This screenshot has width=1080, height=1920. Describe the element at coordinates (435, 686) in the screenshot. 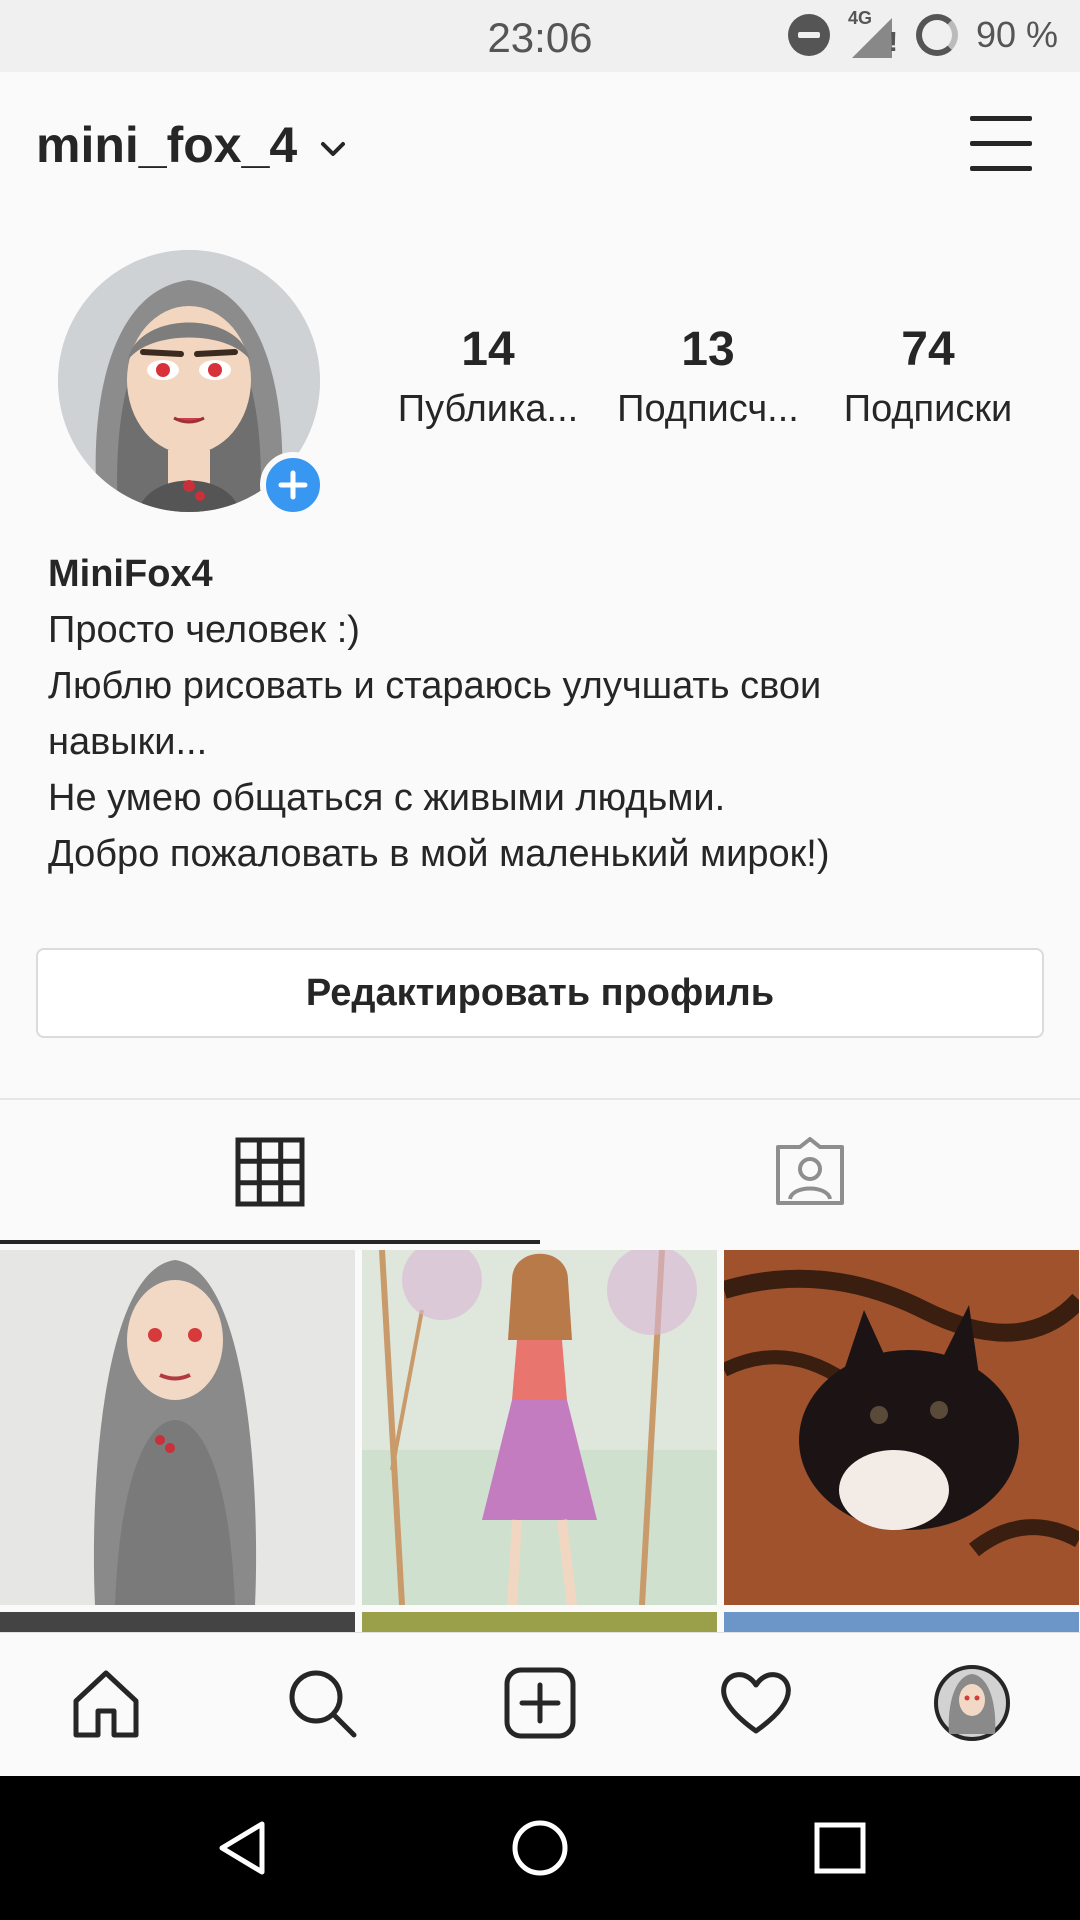

I see `bio-line: Люблю рисовать и стараюсь улучшать свои` at that location.